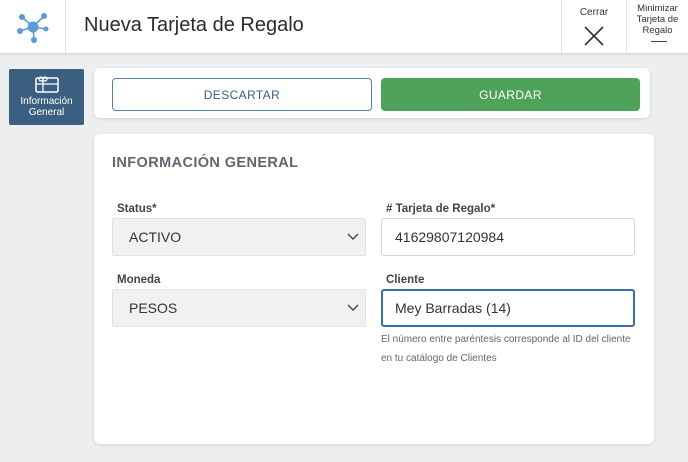 Image resolution: width=688 pixels, height=462 pixels. Describe the element at coordinates (441, 209) in the screenshot. I see `gift-card-number-label: # Tarjeta de Regalo*` at that location.